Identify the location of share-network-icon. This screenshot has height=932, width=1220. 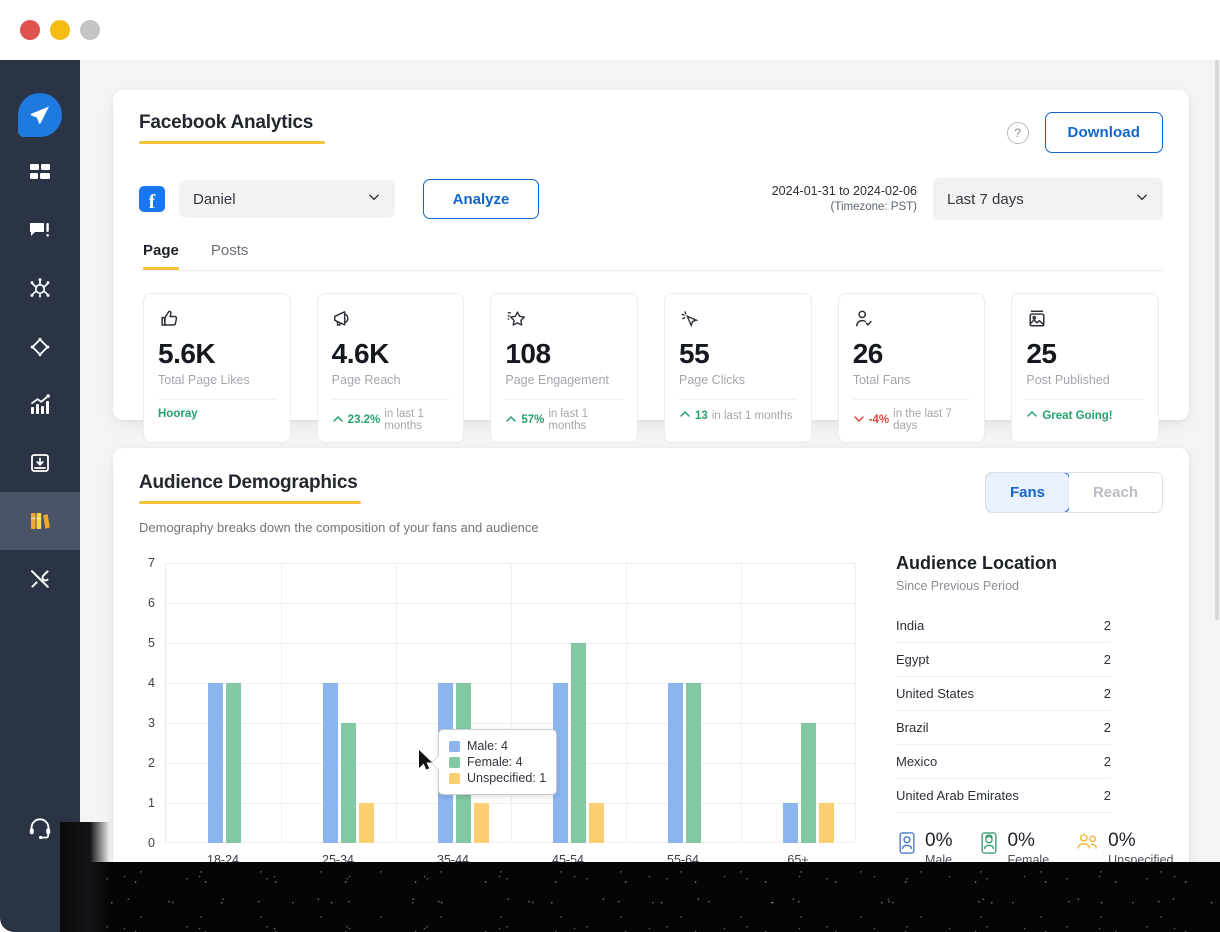
(40, 289).